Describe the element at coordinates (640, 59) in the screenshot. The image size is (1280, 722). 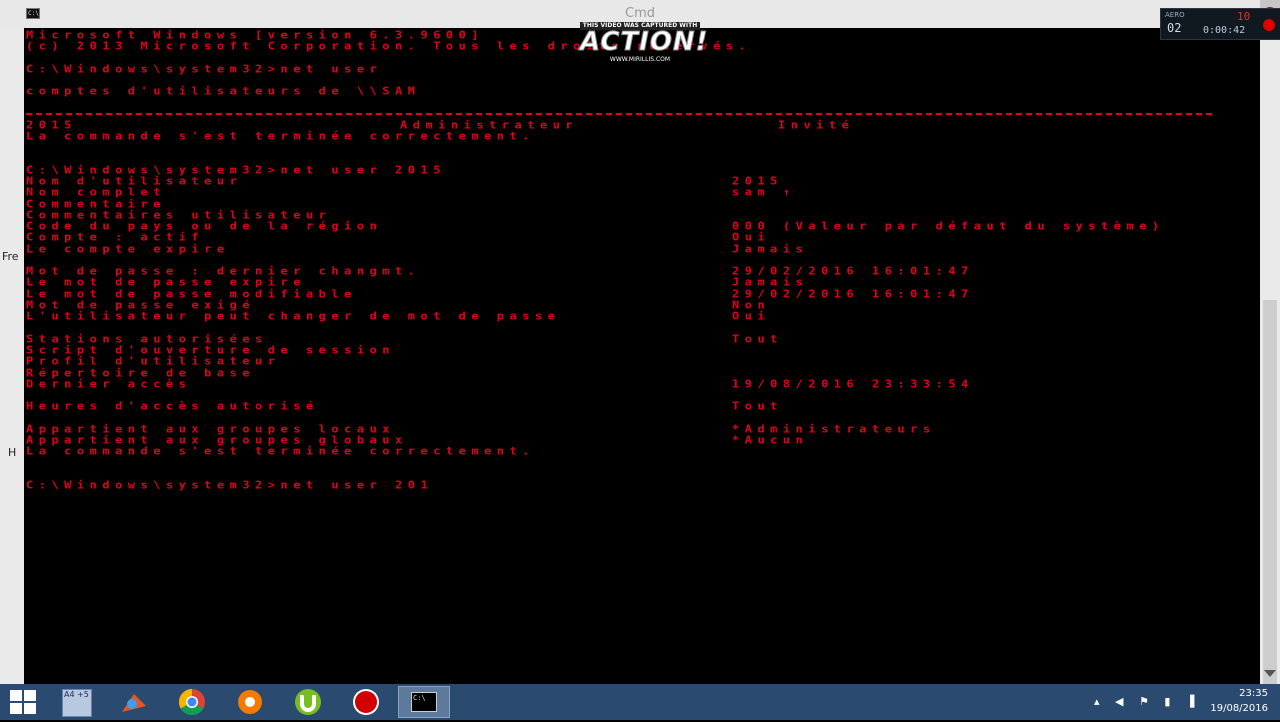
I see `watermark-url: WWW.MIRILLIS.COM` at that location.